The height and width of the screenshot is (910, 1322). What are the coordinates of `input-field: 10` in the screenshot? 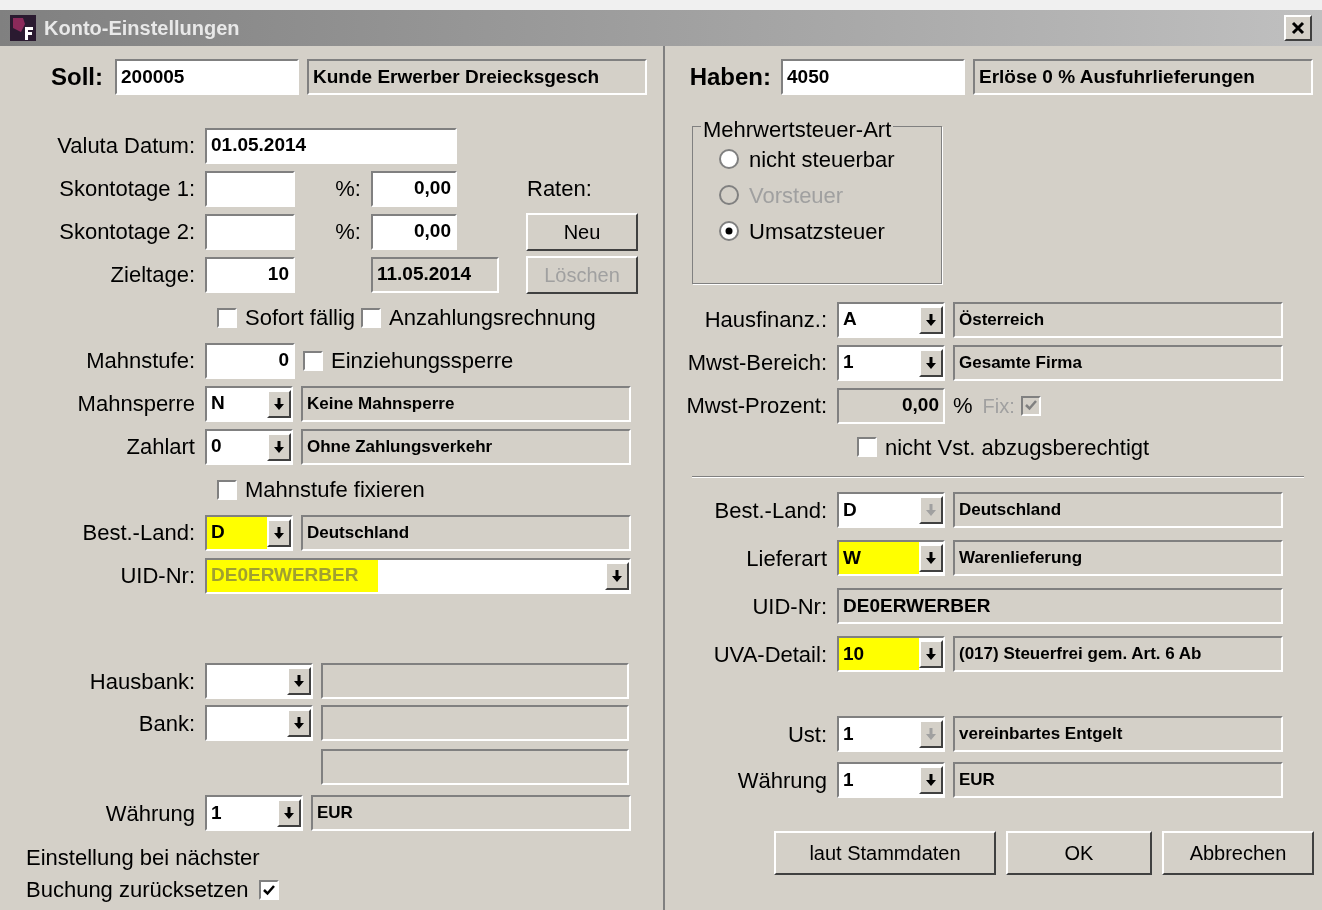 It's located at (250, 274).